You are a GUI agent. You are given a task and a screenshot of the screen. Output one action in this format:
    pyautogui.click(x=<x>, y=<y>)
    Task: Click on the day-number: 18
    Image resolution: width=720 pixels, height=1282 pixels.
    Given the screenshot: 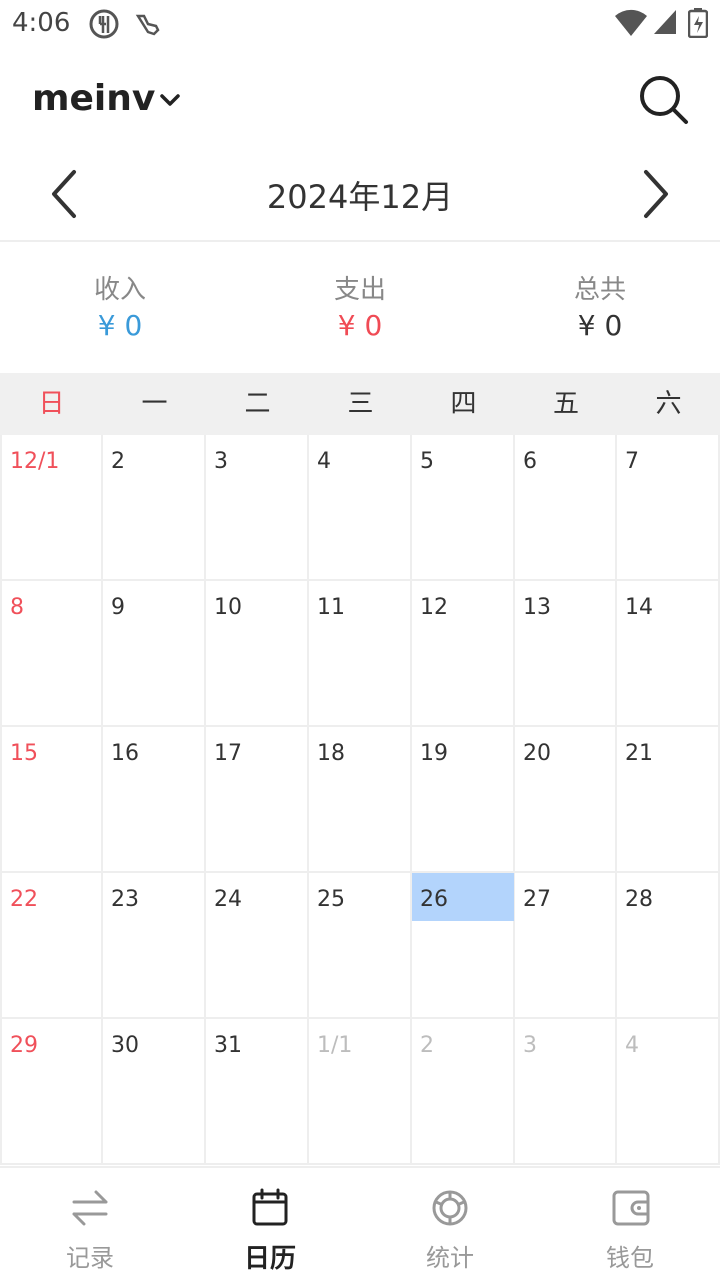 What is the action you would take?
    pyautogui.click(x=331, y=753)
    